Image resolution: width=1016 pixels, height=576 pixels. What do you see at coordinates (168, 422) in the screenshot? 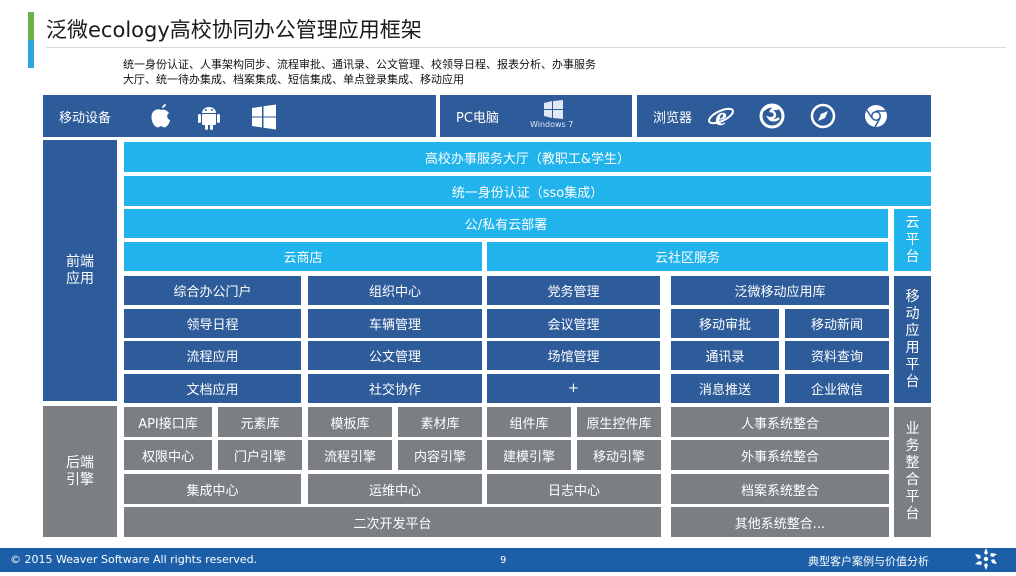
I see `engine-api-library: API接口库` at bounding box center [168, 422].